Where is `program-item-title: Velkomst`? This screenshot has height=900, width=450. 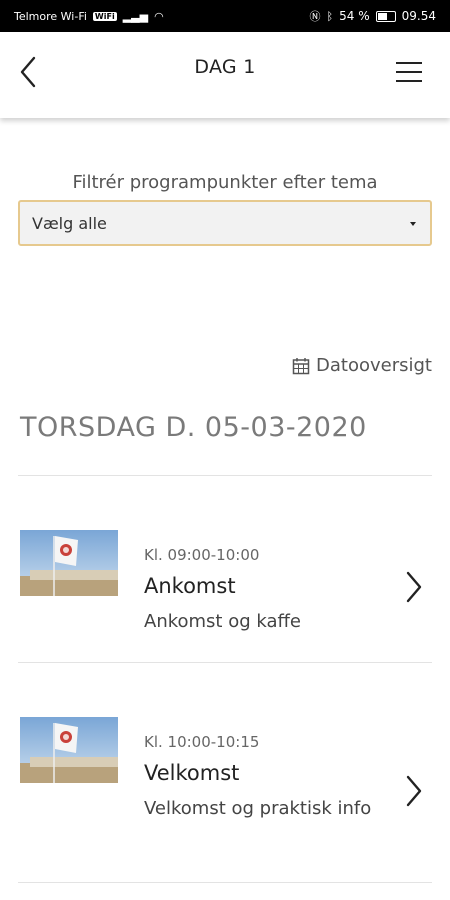 program-item-title: Velkomst is located at coordinates (192, 773).